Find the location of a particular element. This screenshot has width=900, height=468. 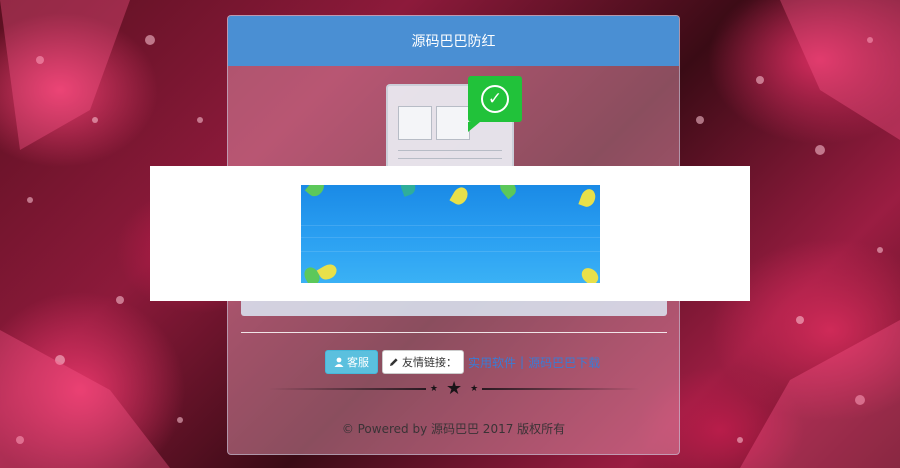

check-bubble: ✓ is located at coordinates (495, 104).